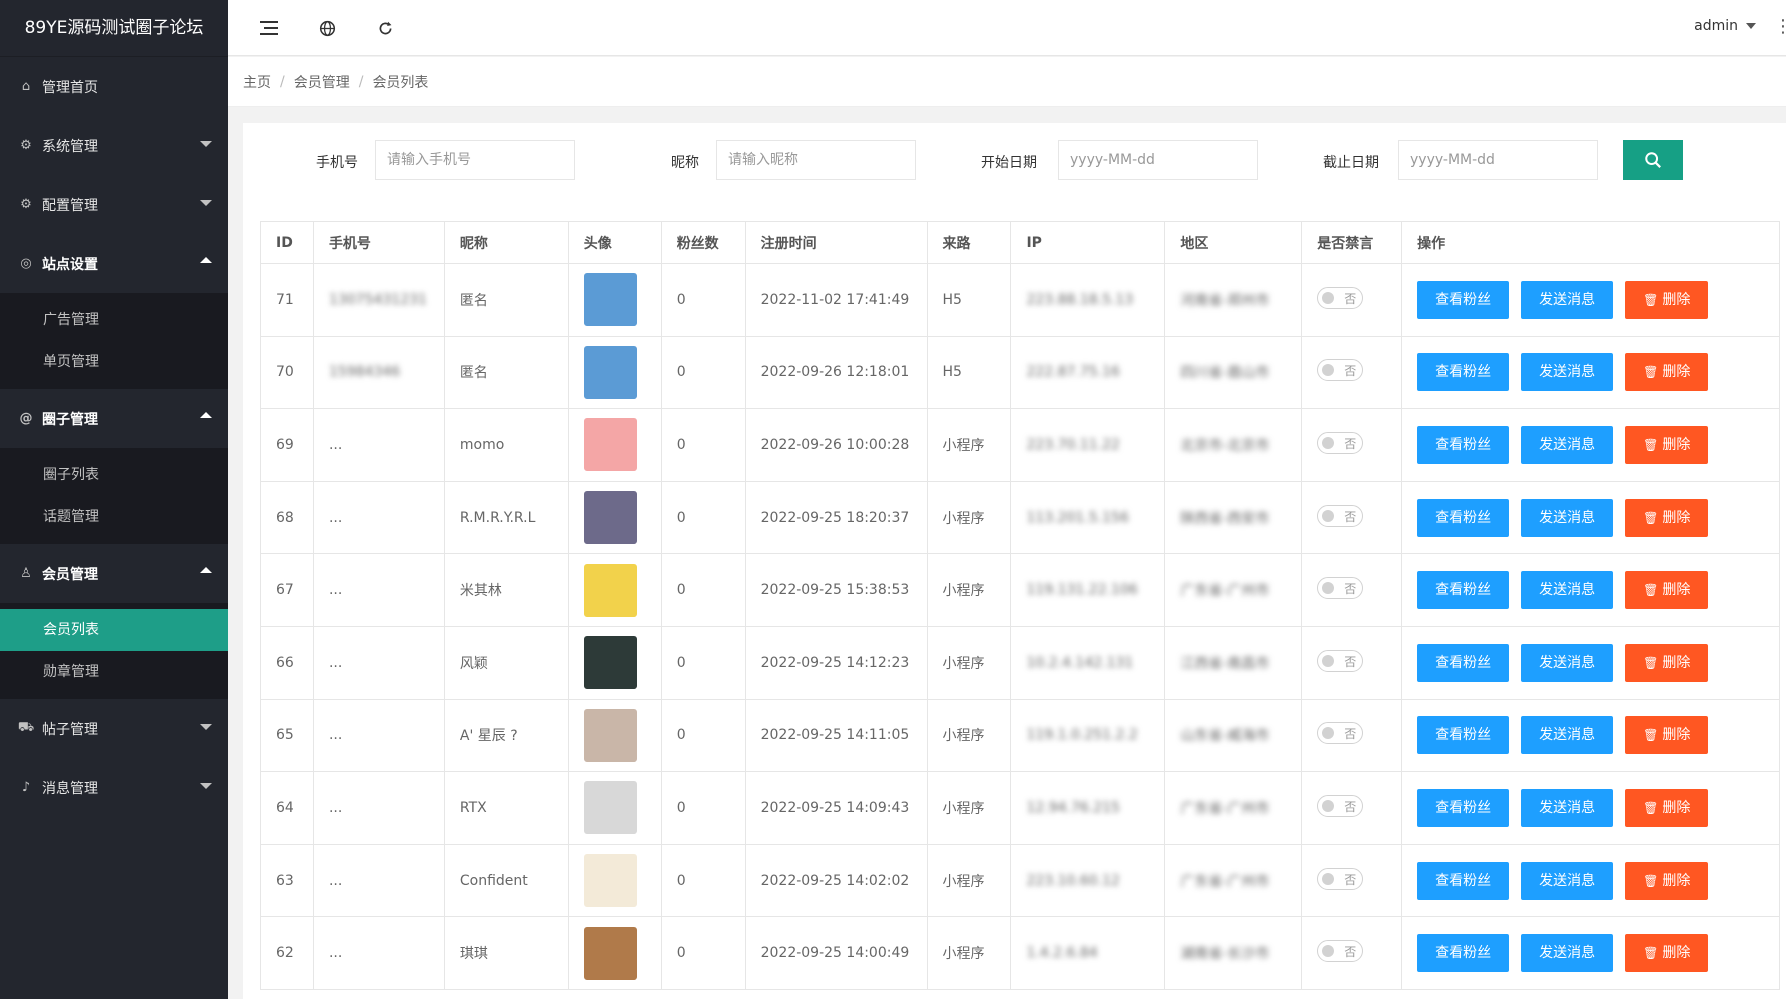  What do you see at coordinates (114, 145) in the screenshot?
I see `sidebar-item-system: ⚙ 系统管理` at bounding box center [114, 145].